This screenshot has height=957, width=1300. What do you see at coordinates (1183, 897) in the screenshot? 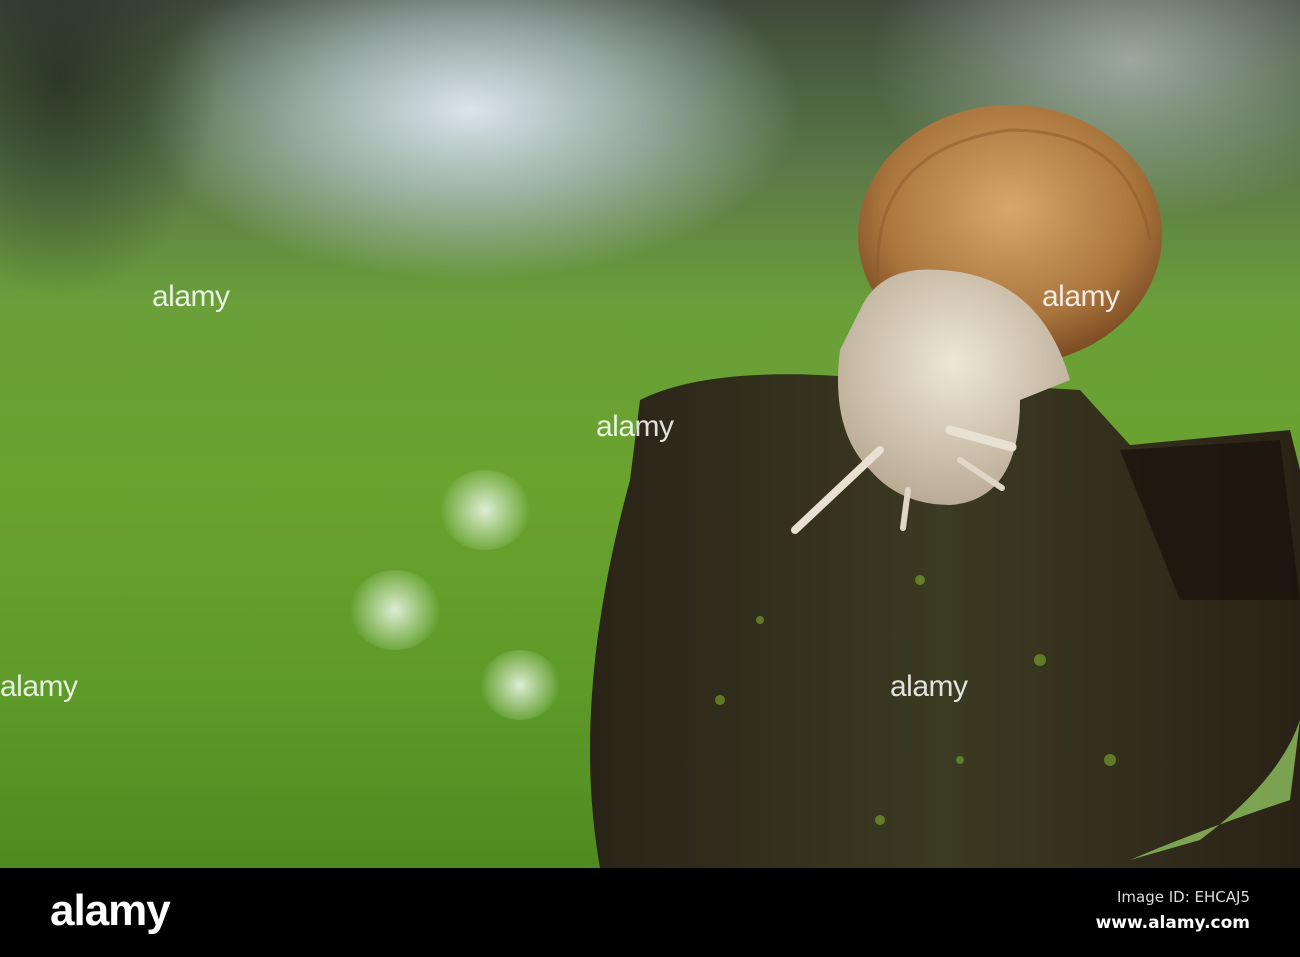
I see `image-id: Image ID: EHCAJ5` at bounding box center [1183, 897].